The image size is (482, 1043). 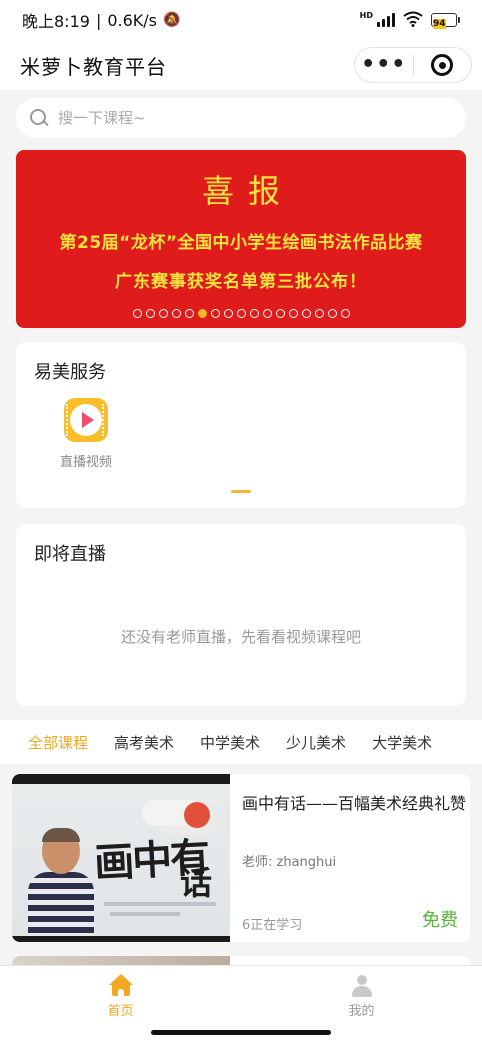 I want to click on category-tabs: 全部课程 高考美术 中学美术 少儿美术 大学美术, so click(x=241, y=742).